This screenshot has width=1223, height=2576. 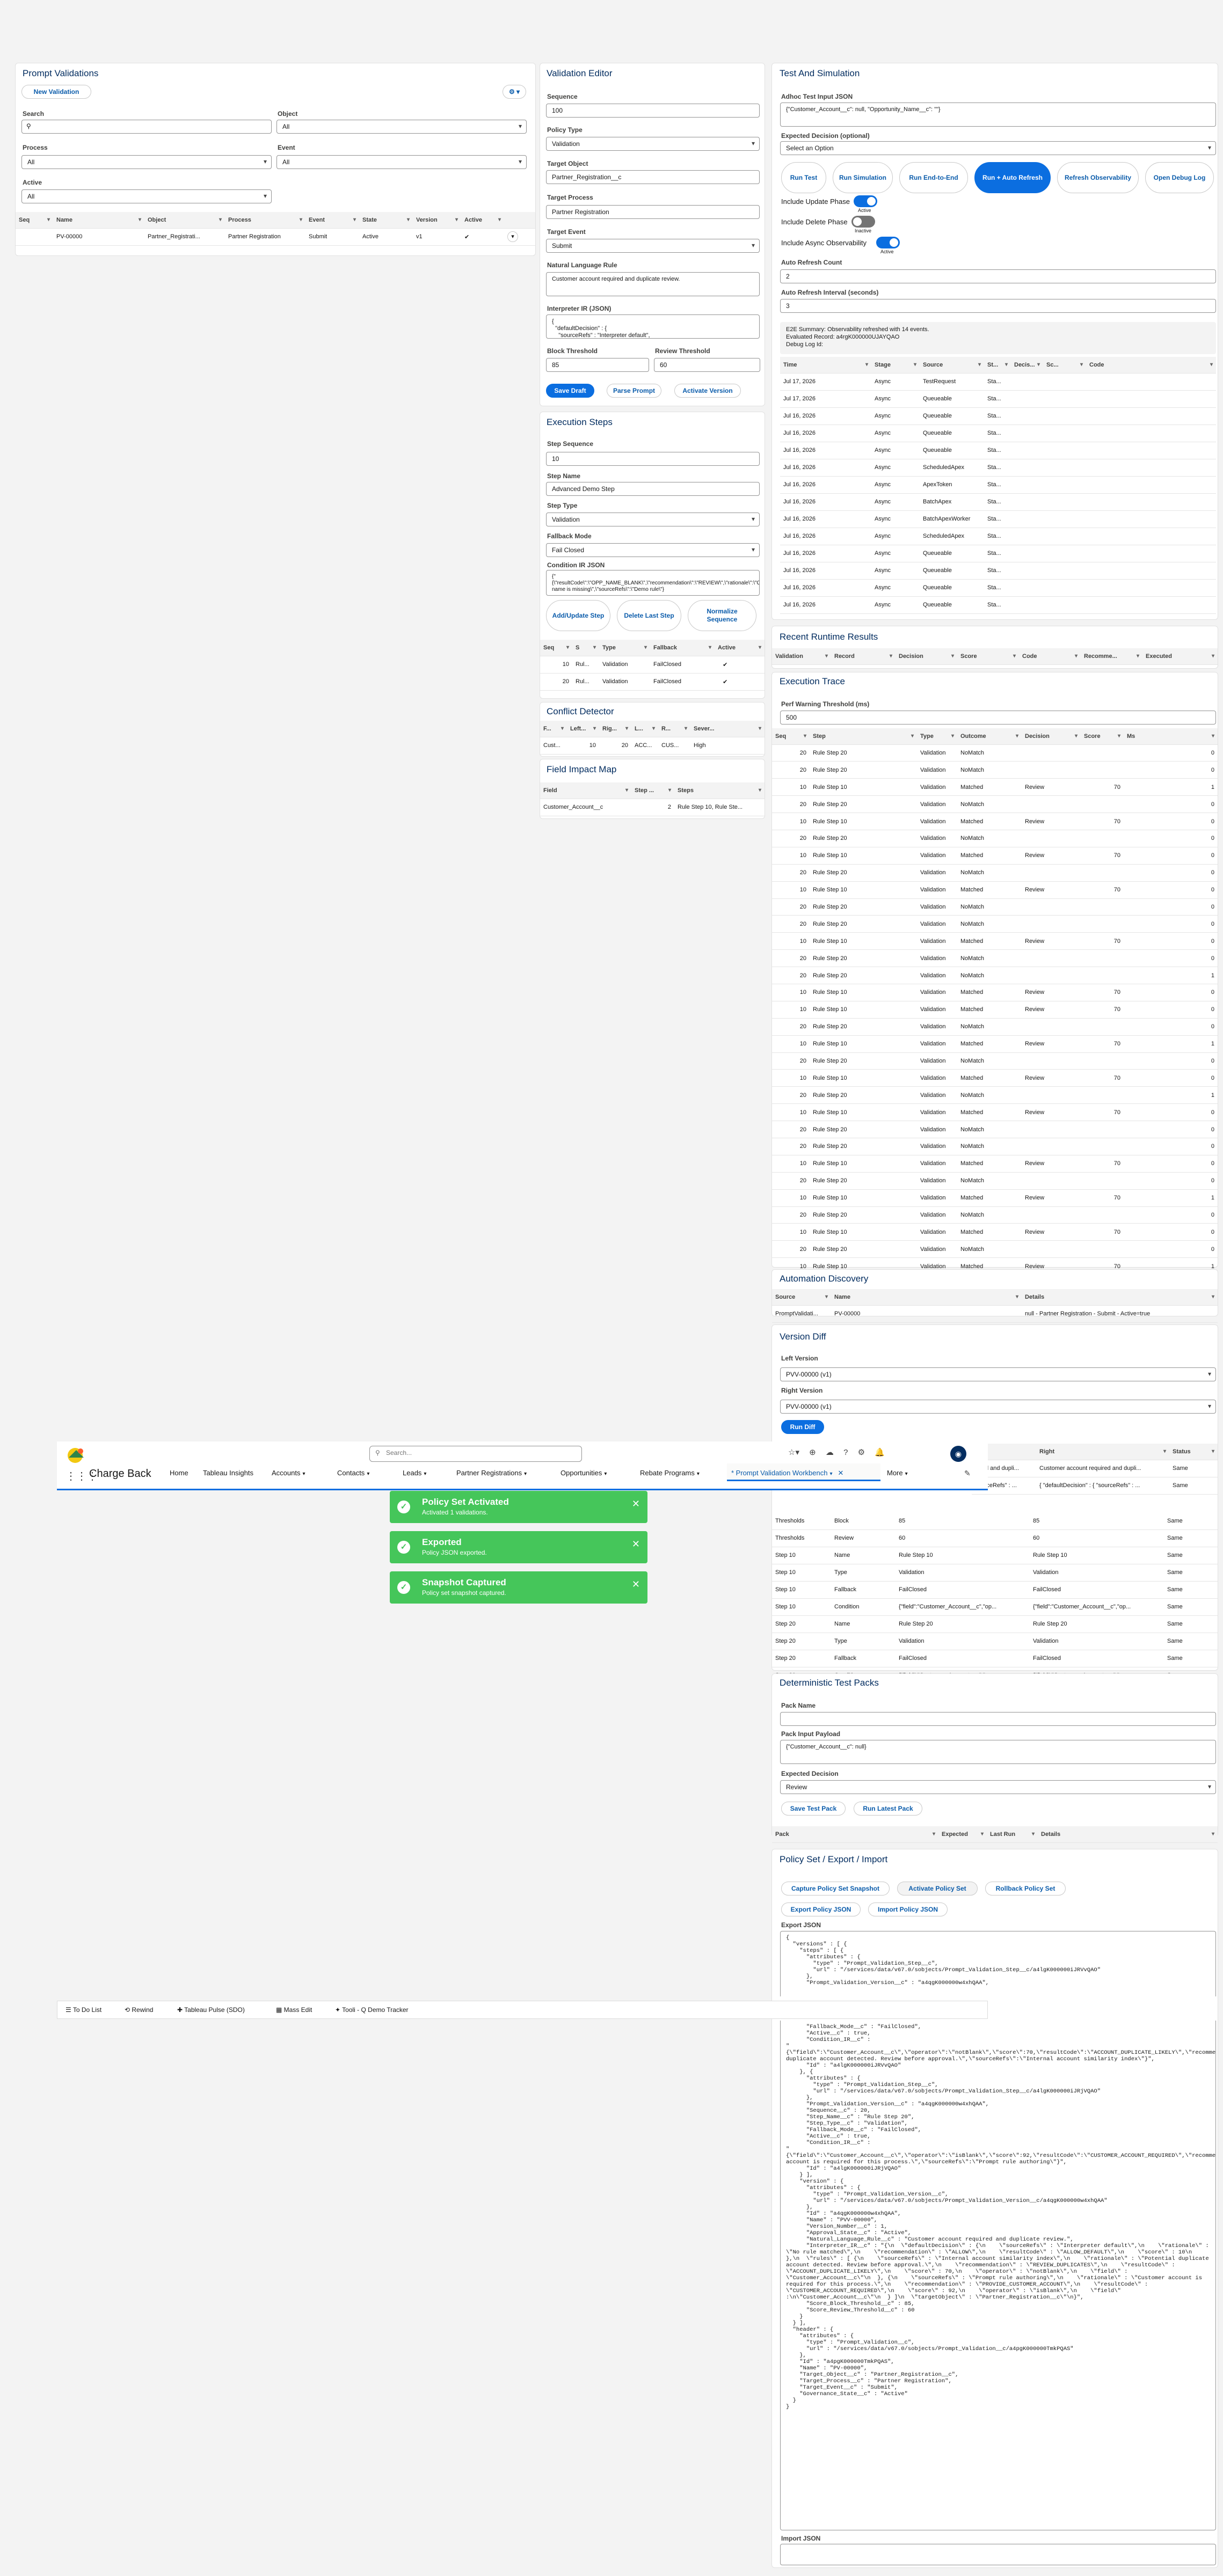 I want to click on col-state: State ▾, so click(x=386, y=220).